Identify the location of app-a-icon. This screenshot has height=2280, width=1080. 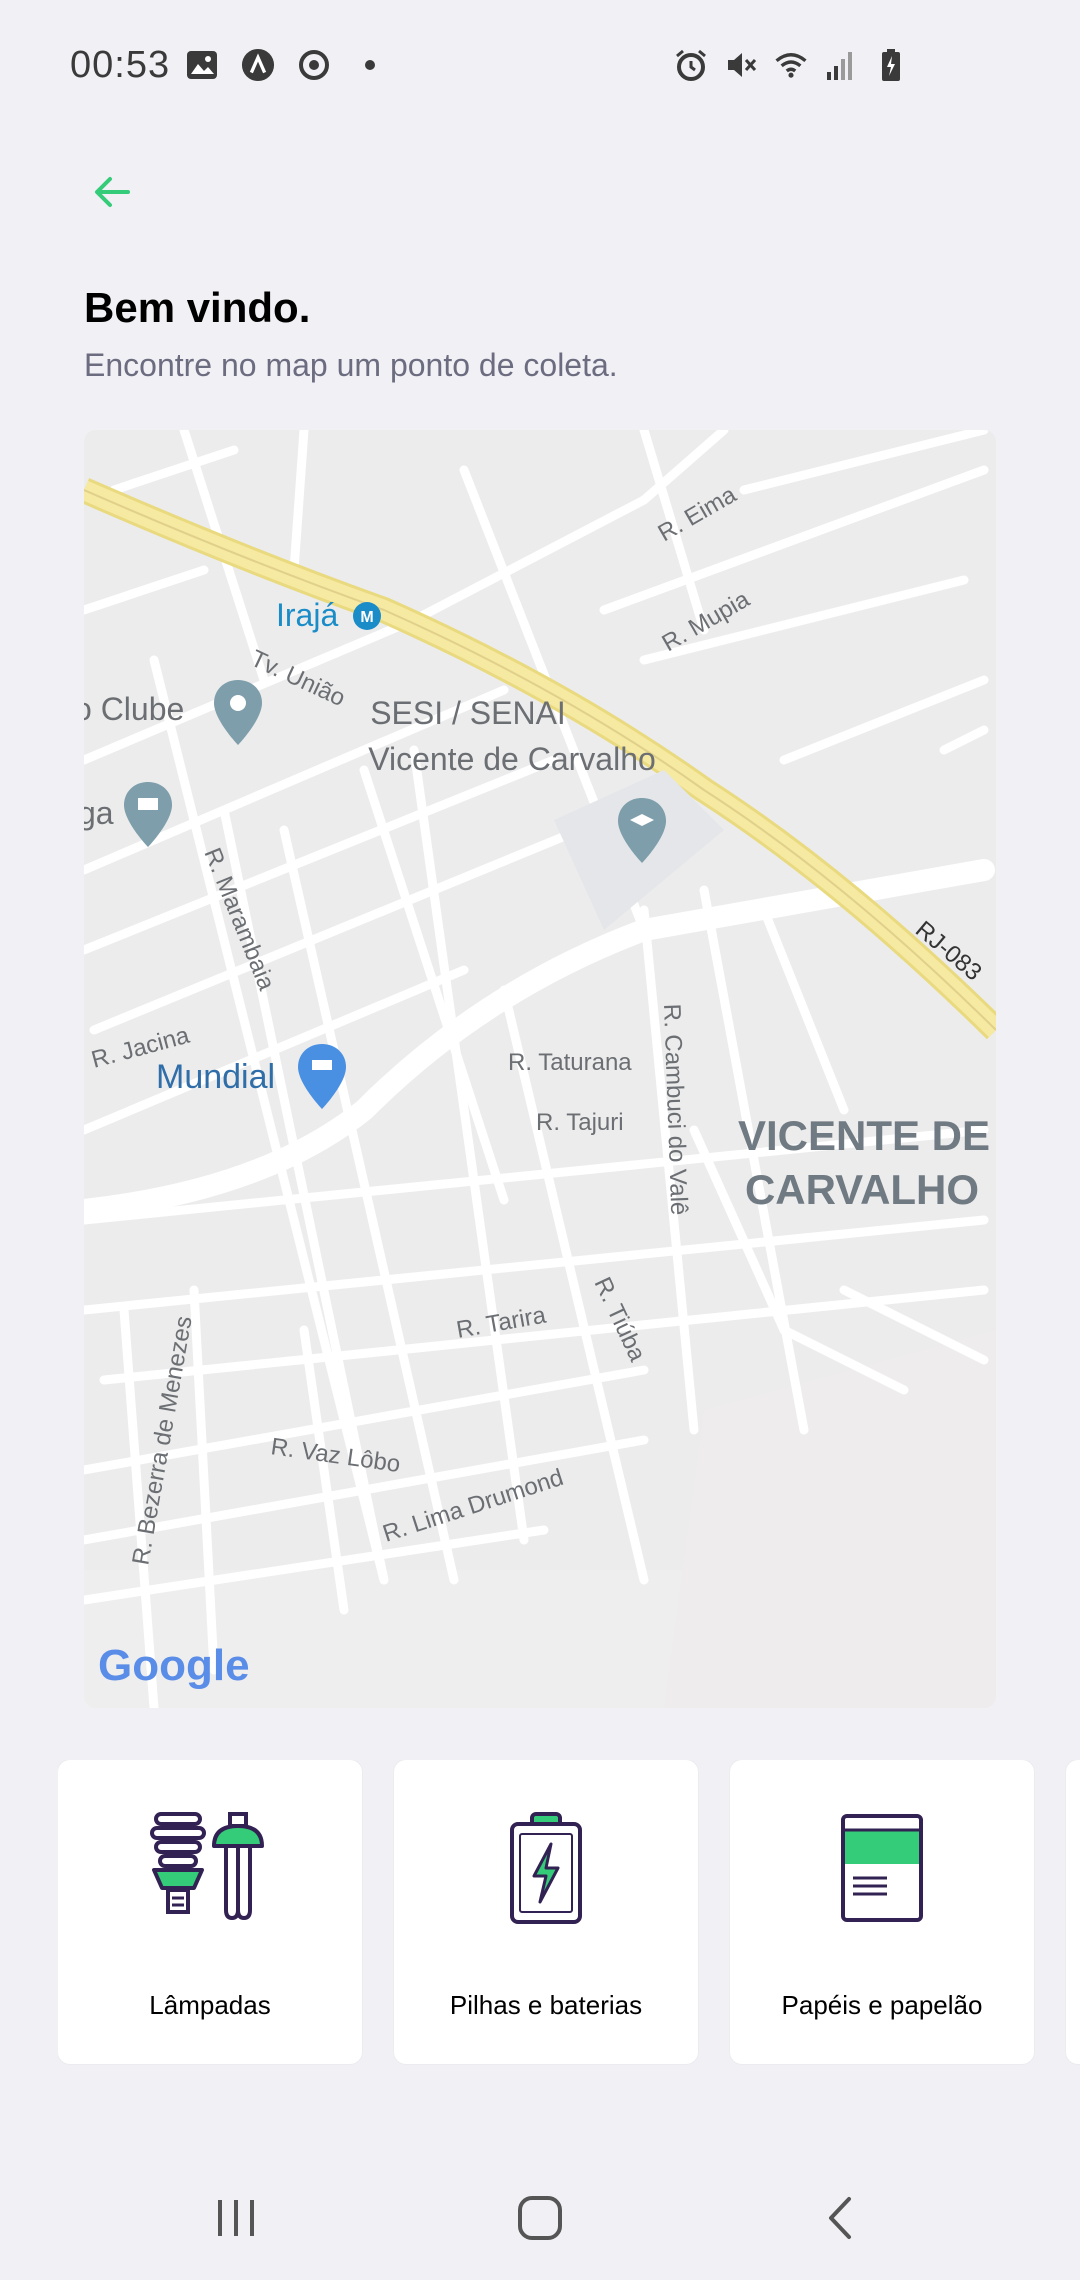
(258, 65).